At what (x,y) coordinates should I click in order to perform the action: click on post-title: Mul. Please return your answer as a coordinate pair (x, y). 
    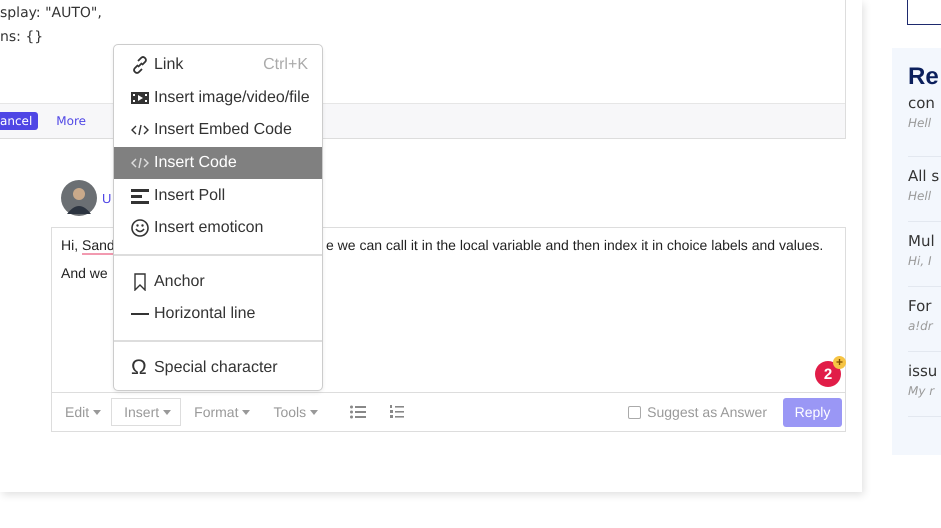
    Looking at the image, I should click on (924, 241).